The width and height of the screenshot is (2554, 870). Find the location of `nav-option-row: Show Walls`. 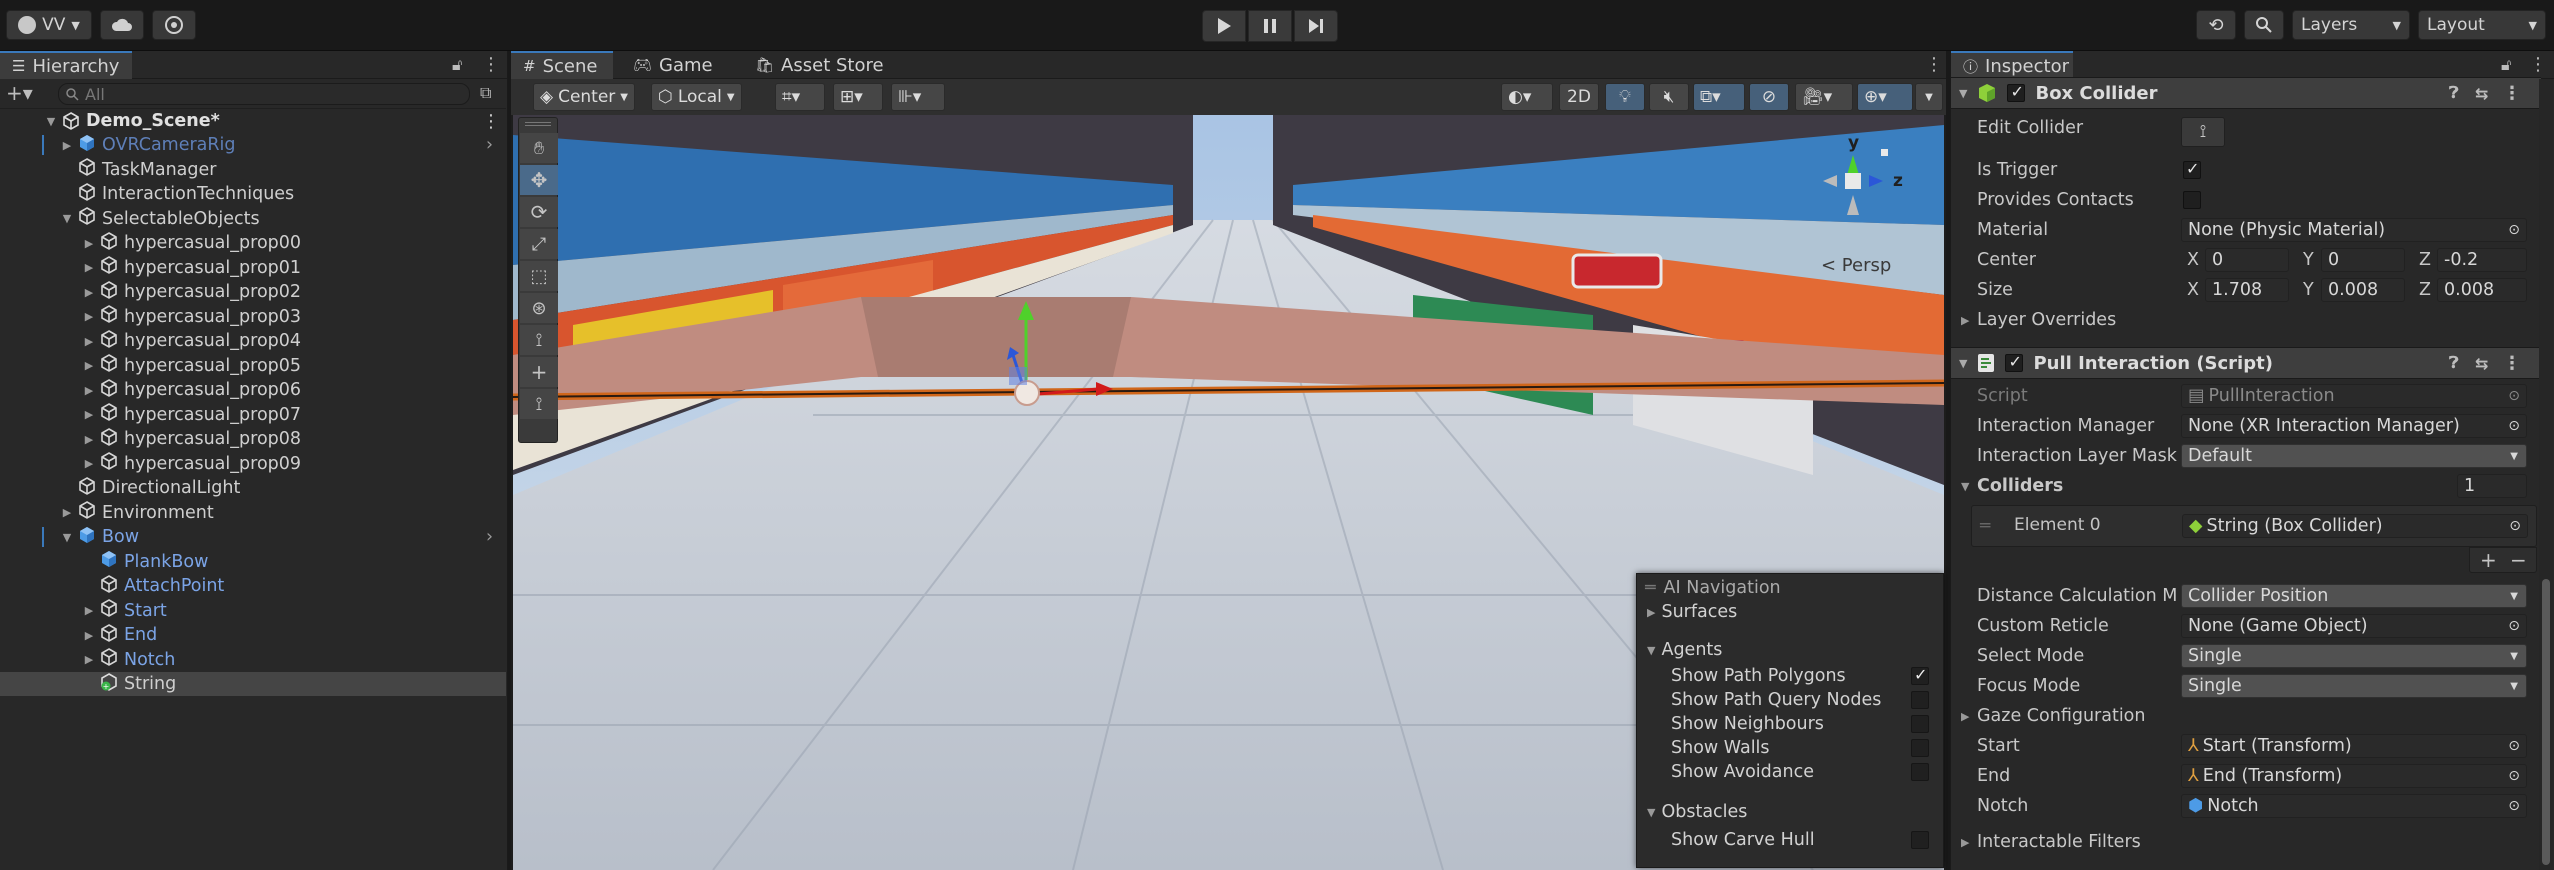

nav-option-row: Show Walls is located at coordinates (1790, 748).